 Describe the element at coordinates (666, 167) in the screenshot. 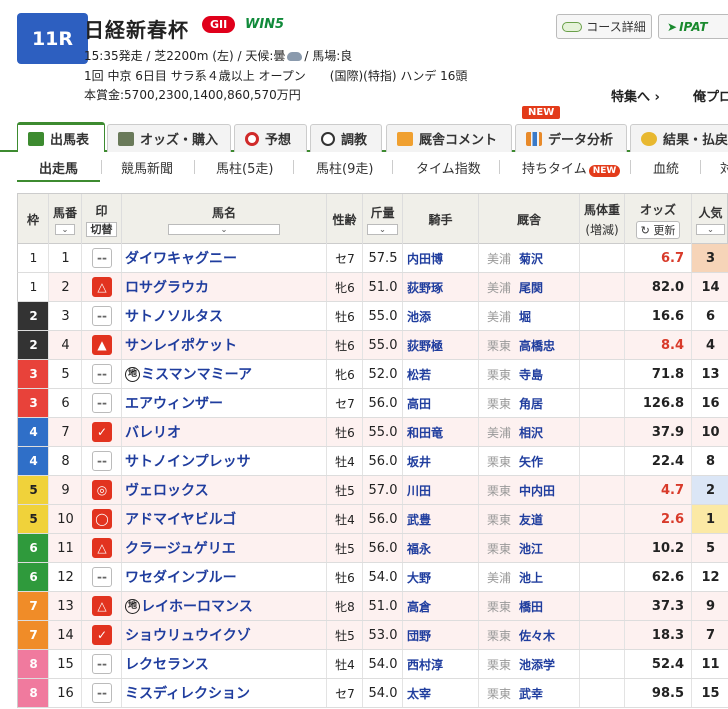

I see `subtab-pedigree: 血統` at that location.